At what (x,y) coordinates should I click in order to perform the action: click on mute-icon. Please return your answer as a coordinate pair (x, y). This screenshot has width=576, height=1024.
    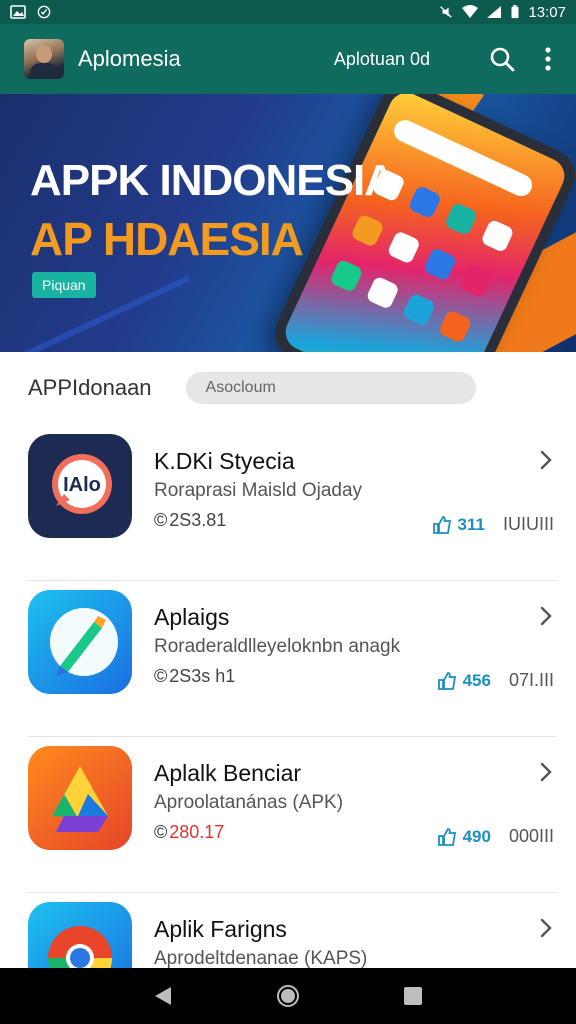
    Looking at the image, I should click on (446, 12).